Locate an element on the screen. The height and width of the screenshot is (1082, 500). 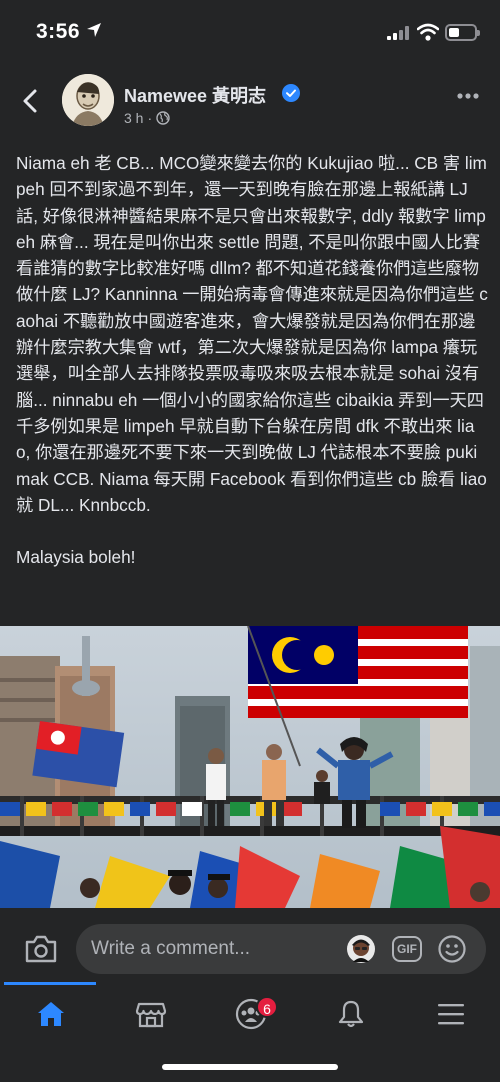
nav-menu is located at coordinates (450, 1012).